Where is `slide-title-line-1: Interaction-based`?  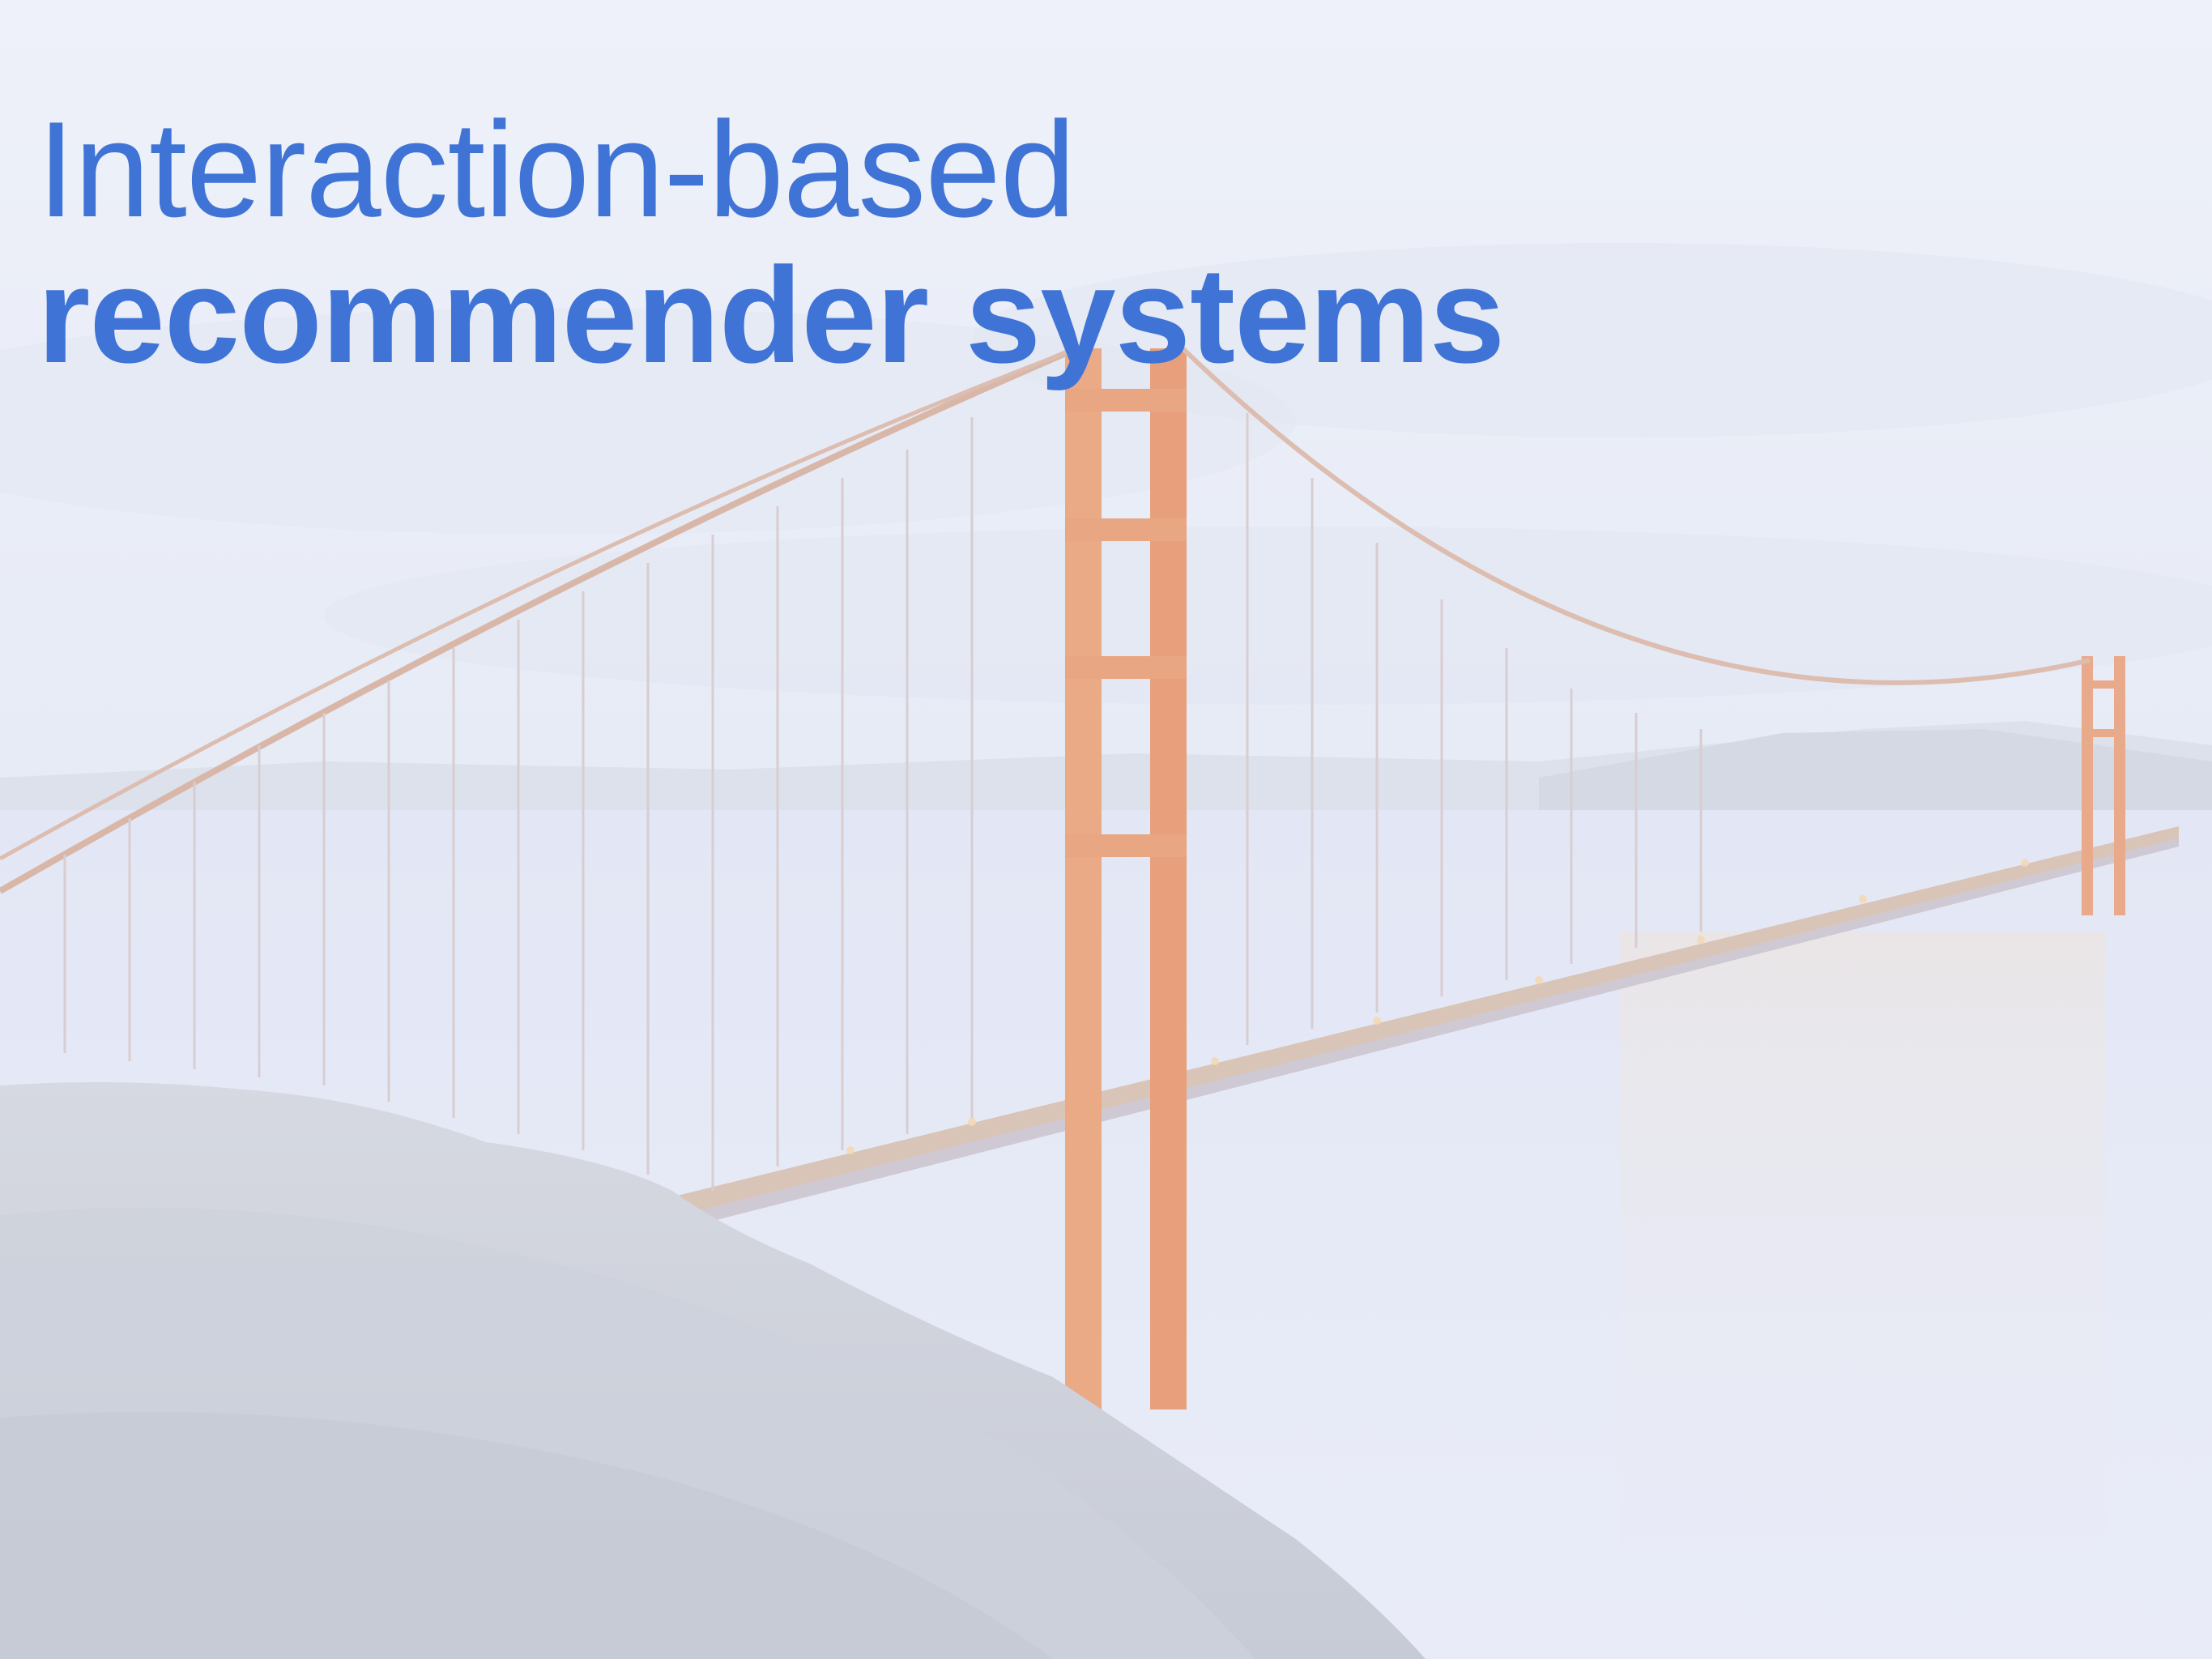 slide-title-line-1: Interaction-based is located at coordinates (556, 169).